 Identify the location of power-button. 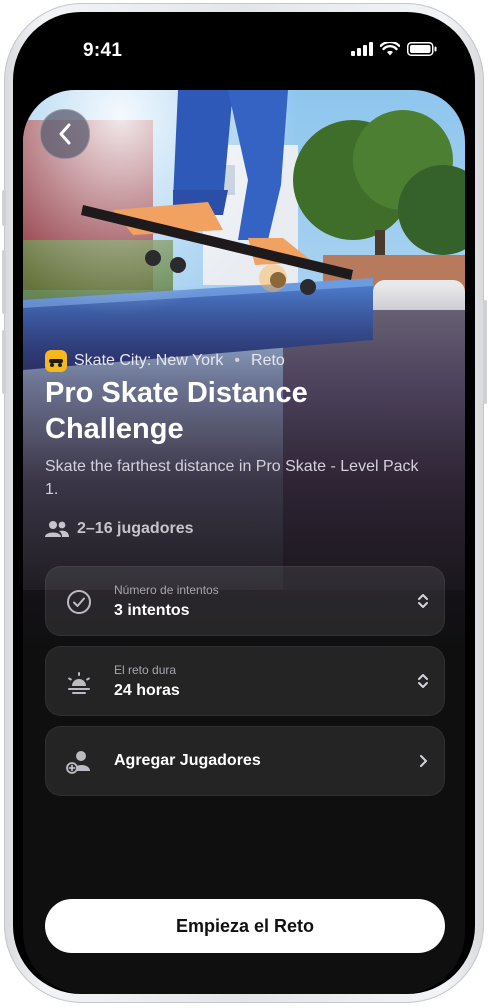
(485, 352).